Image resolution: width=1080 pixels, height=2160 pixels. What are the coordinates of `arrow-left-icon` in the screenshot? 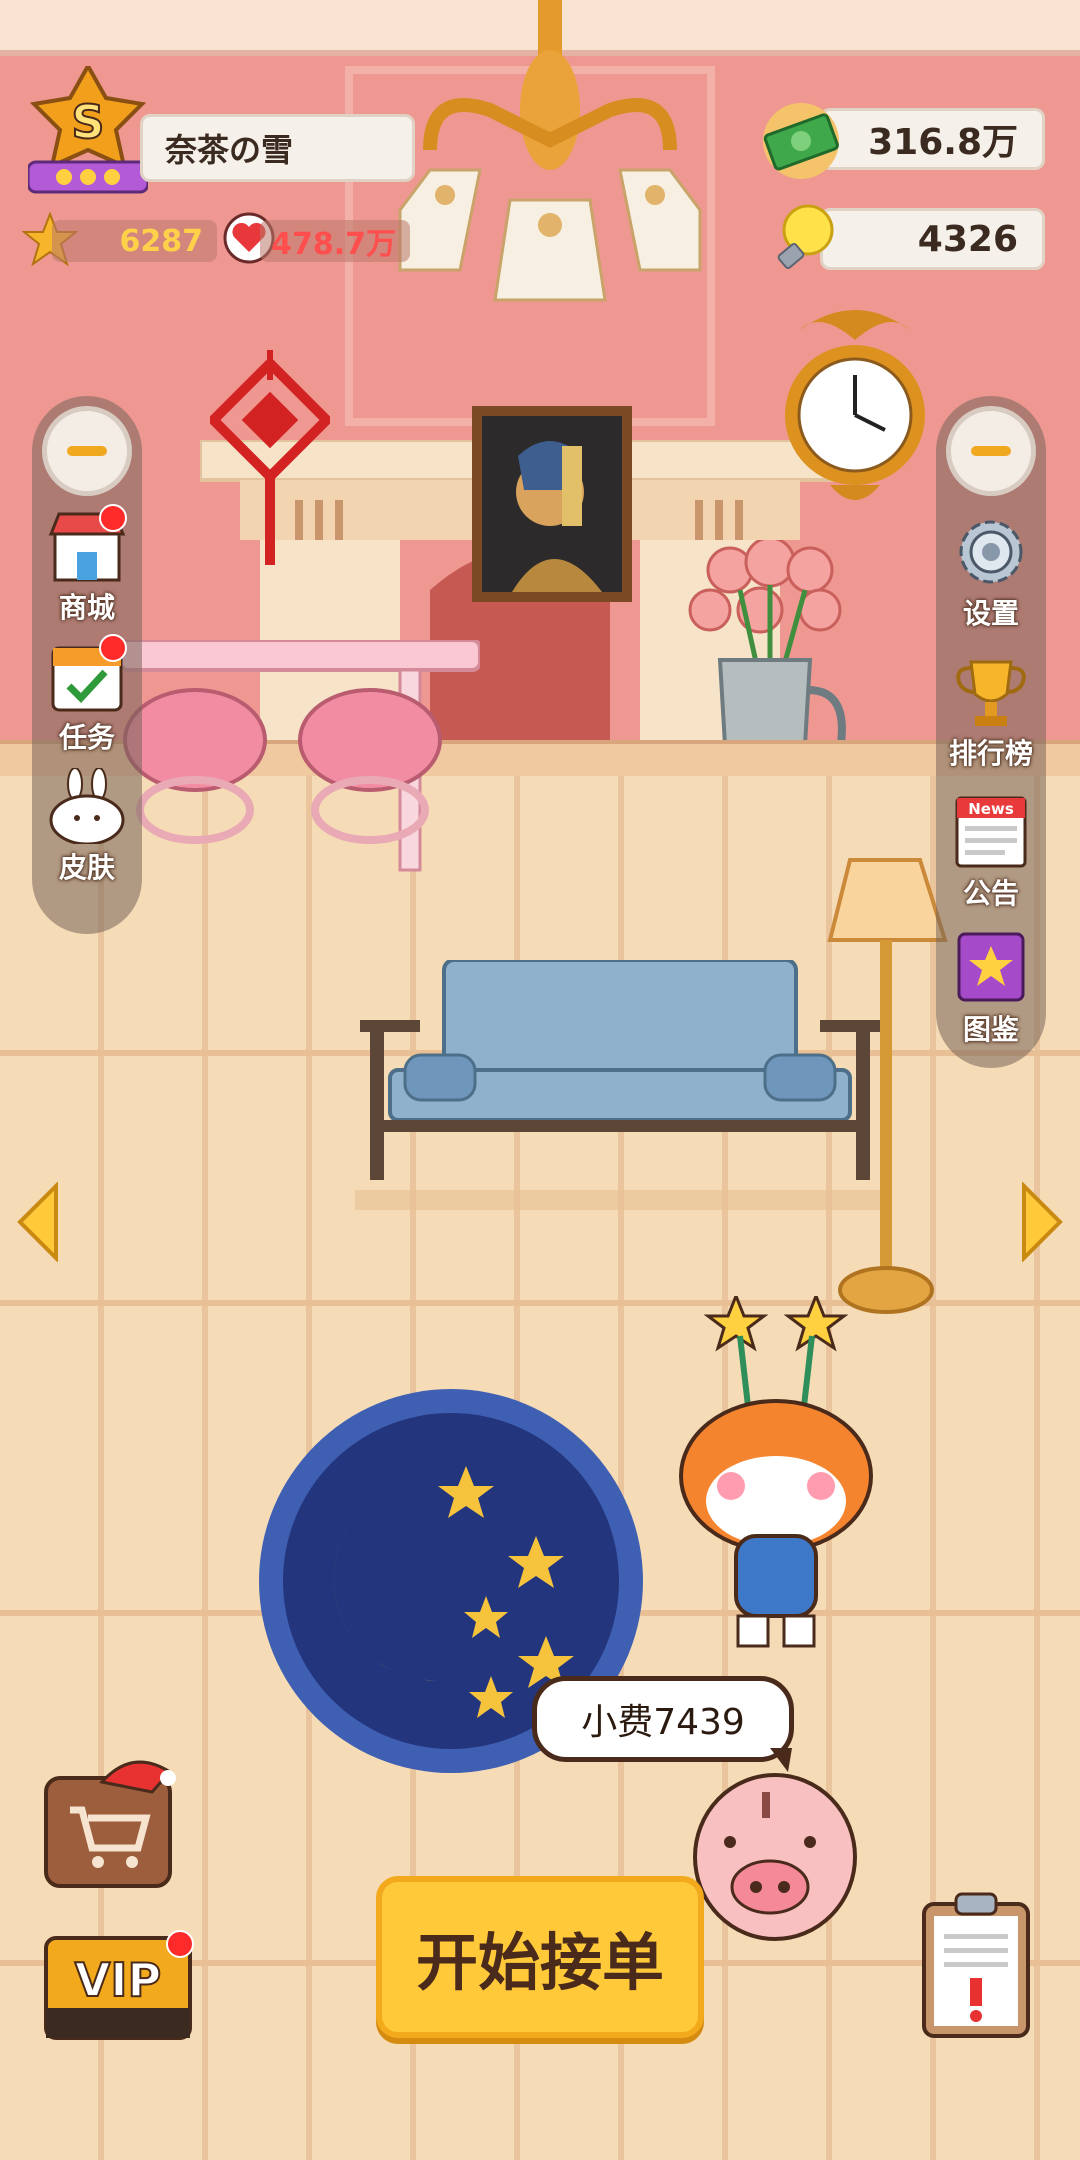 It's located at (38, 1222).